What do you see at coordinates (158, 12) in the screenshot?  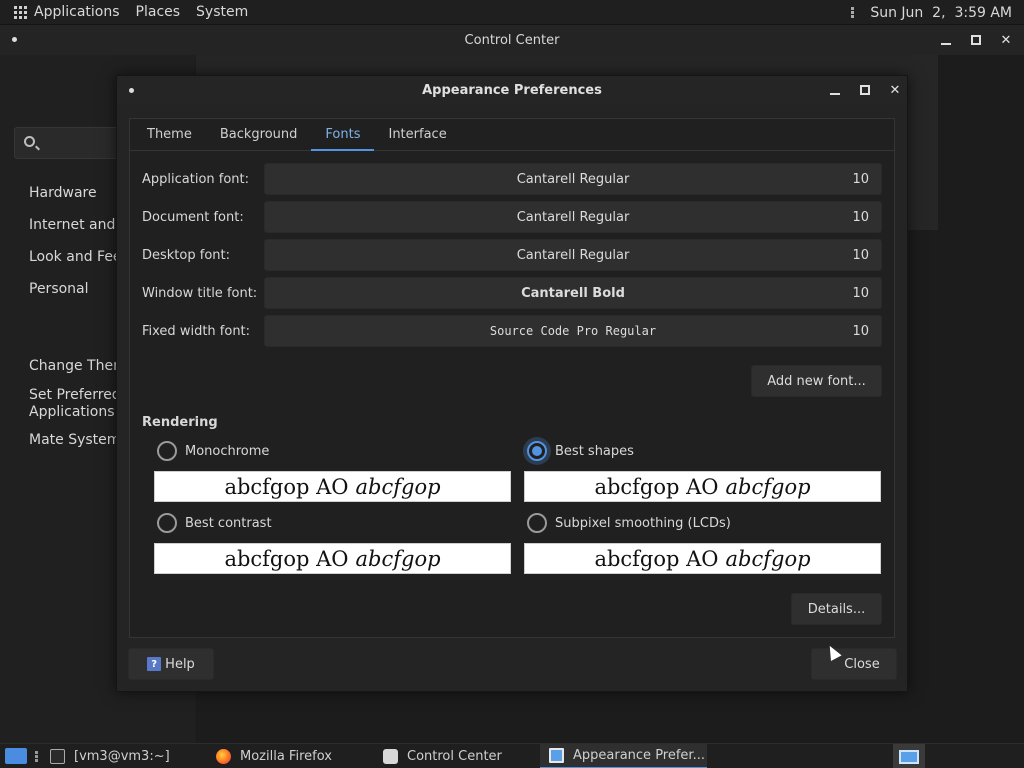 I see `menu-places: Places` at bounding box center [158, 12].